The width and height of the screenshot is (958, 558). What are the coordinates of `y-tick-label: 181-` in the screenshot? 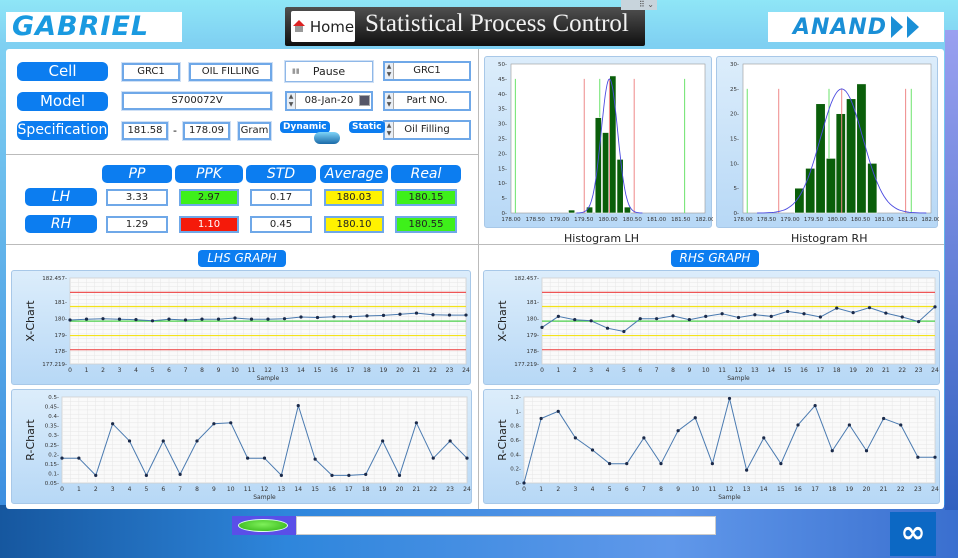 It's located at (533, 303).